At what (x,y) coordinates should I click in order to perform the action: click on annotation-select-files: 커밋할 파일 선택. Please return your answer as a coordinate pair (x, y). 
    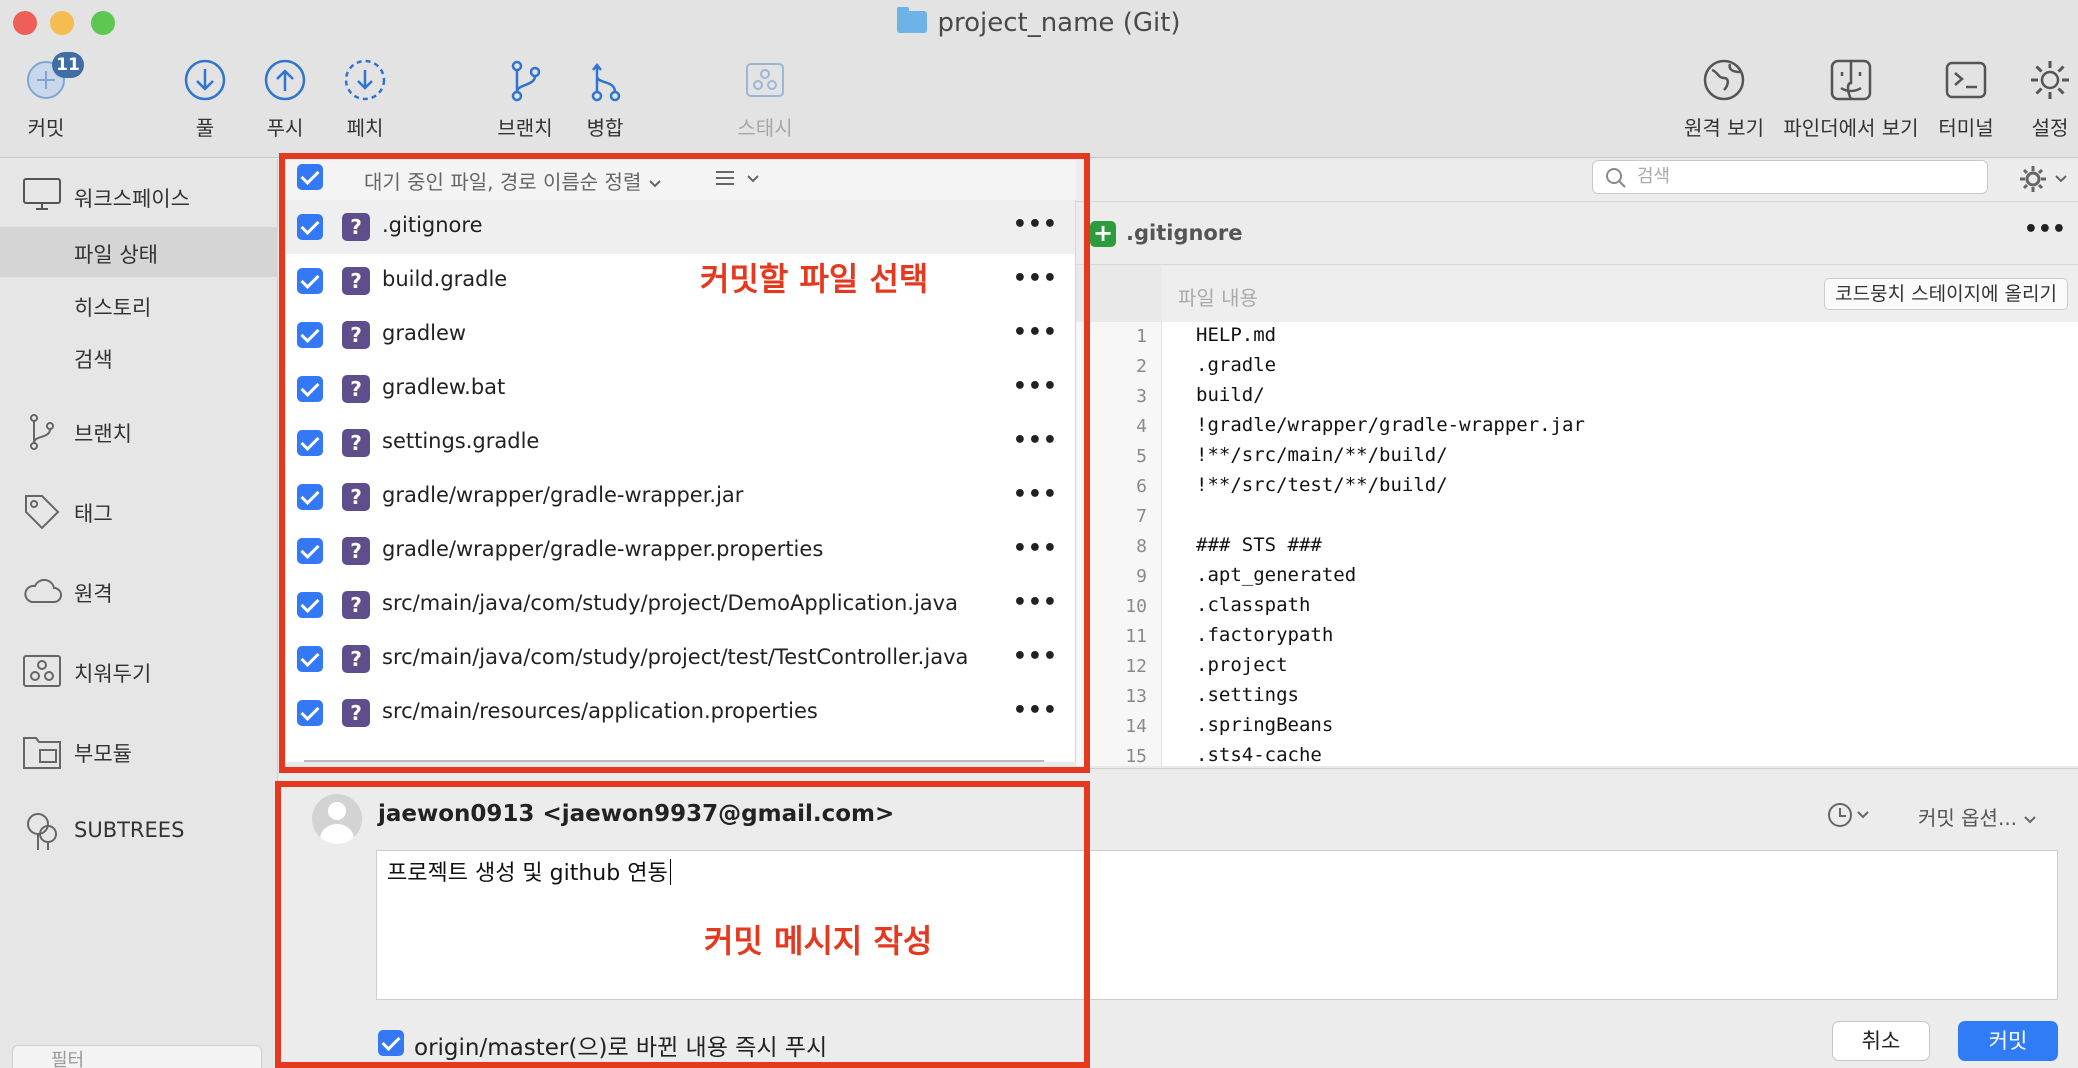
    Looking at the image, I should click on (814, 279).